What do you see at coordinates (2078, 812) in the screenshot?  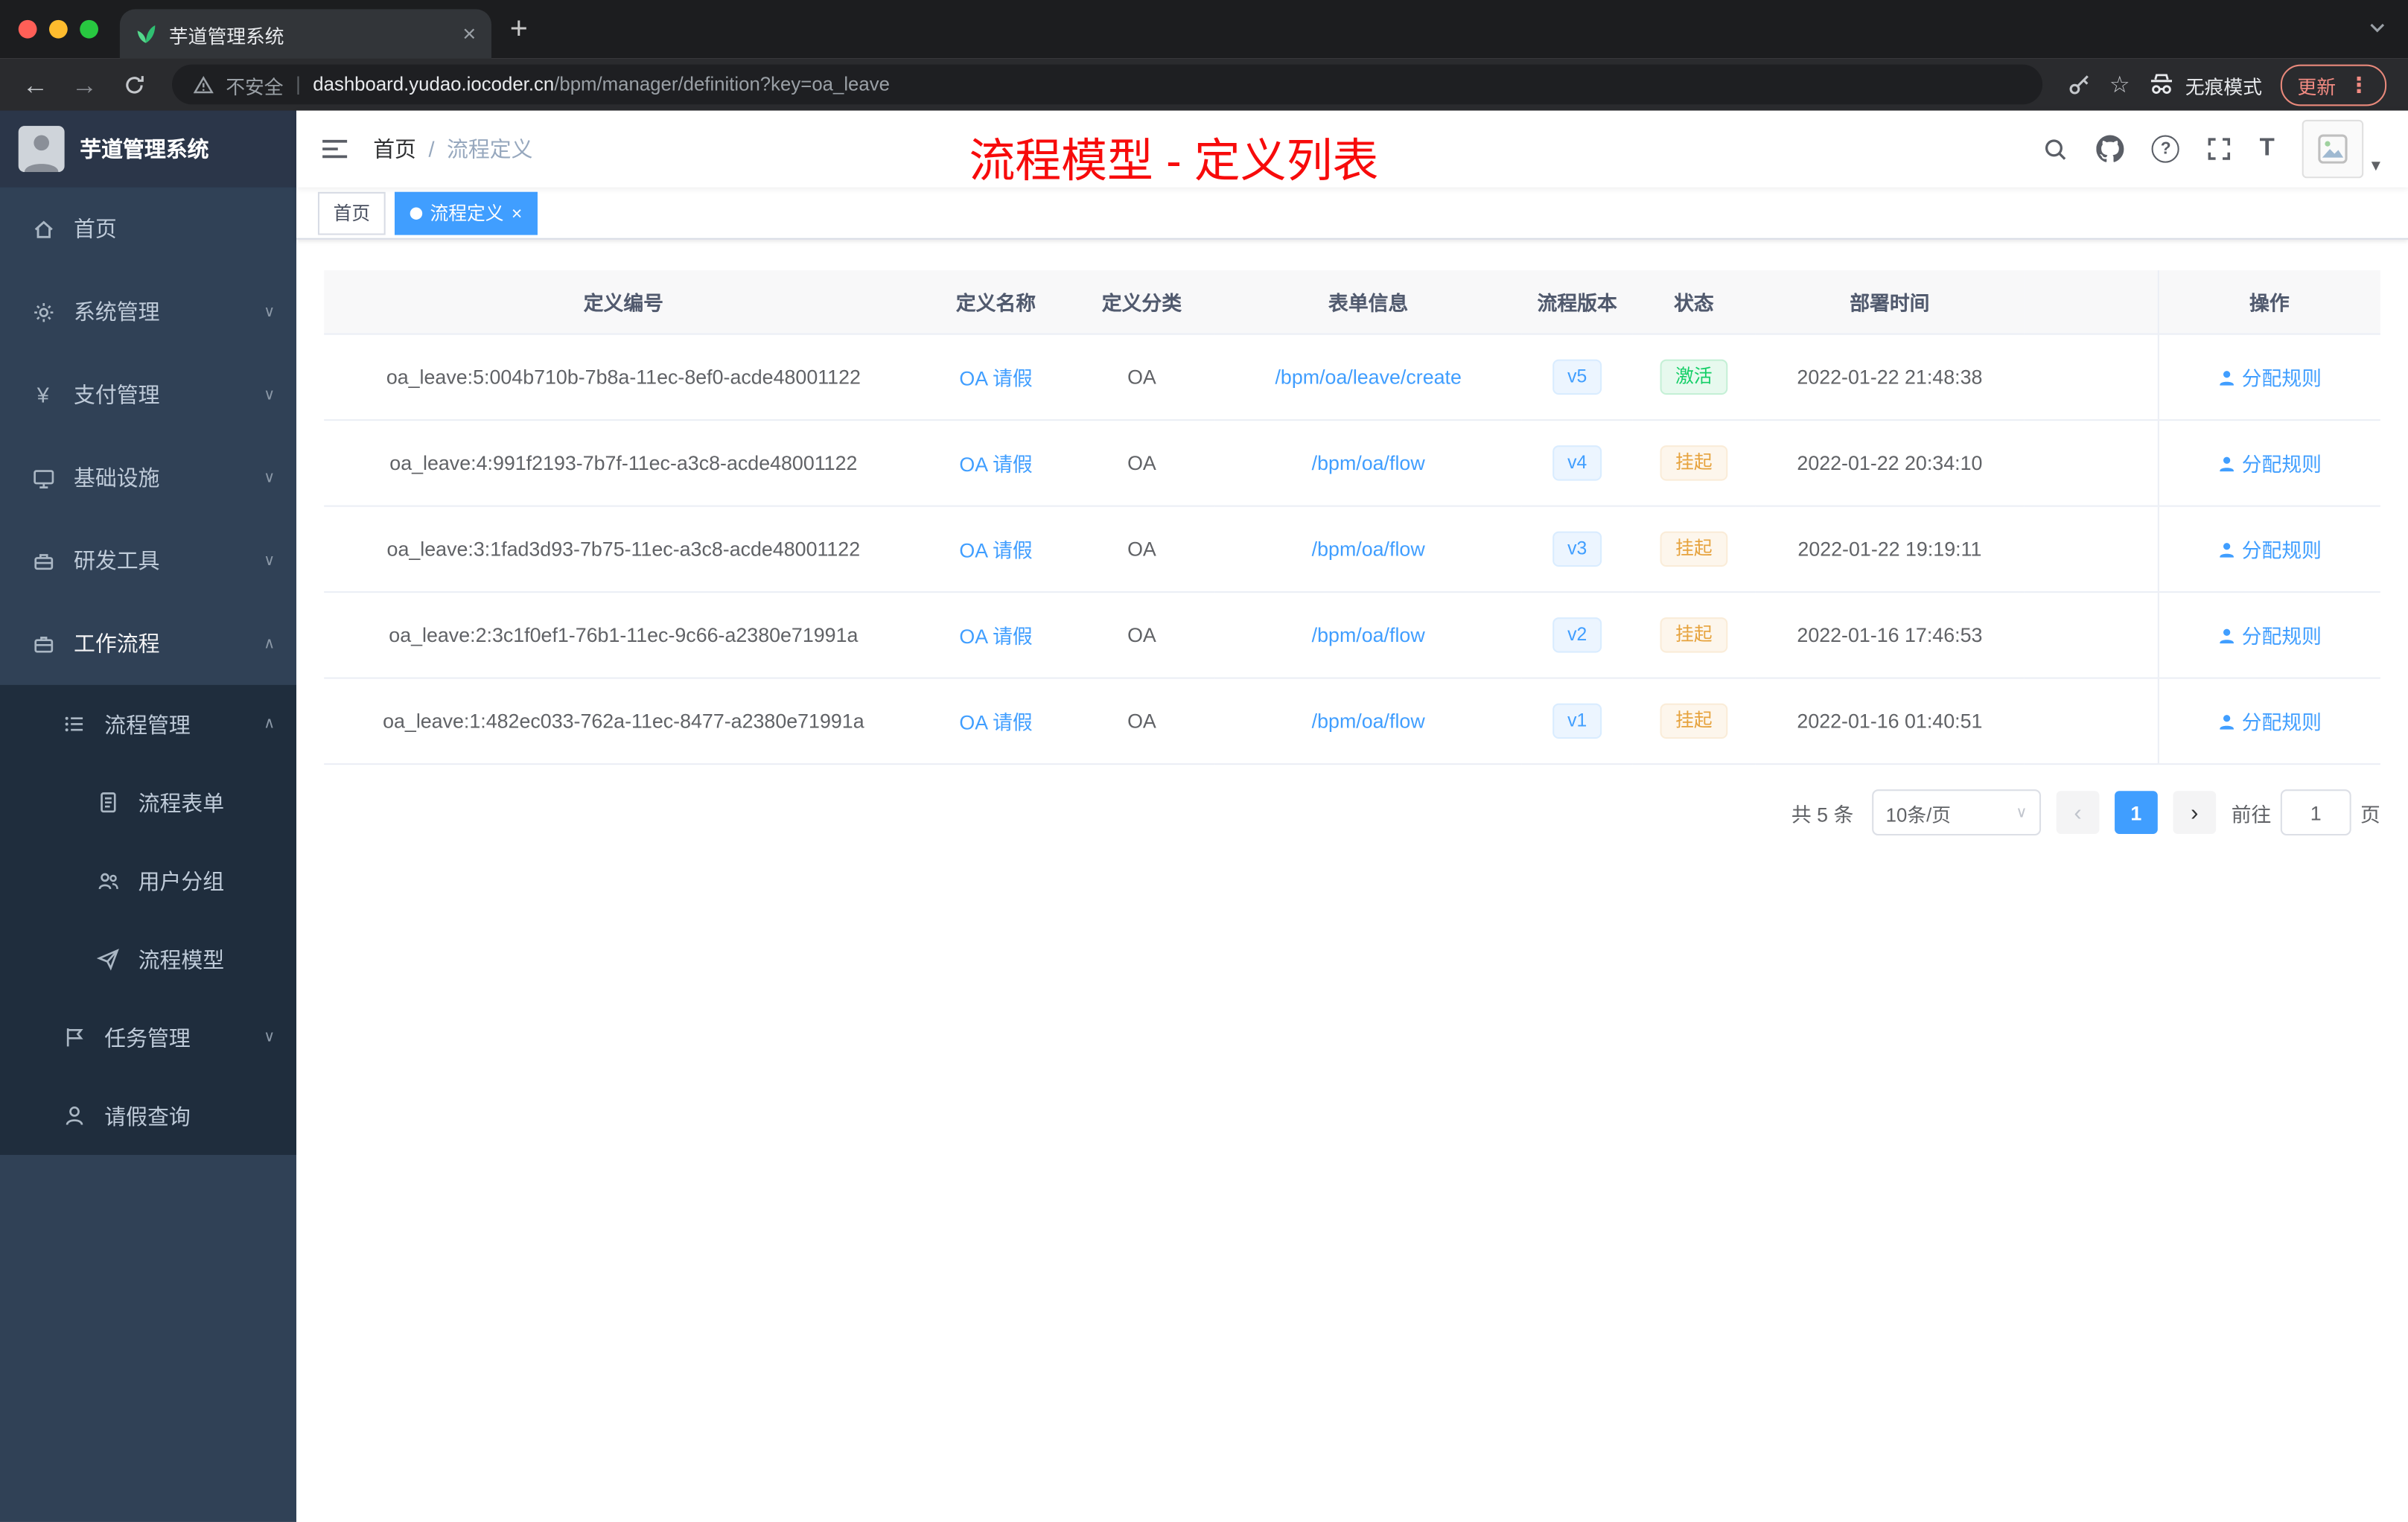 I see `prev-page-button: ‹` at bounding box center [2078, 812].